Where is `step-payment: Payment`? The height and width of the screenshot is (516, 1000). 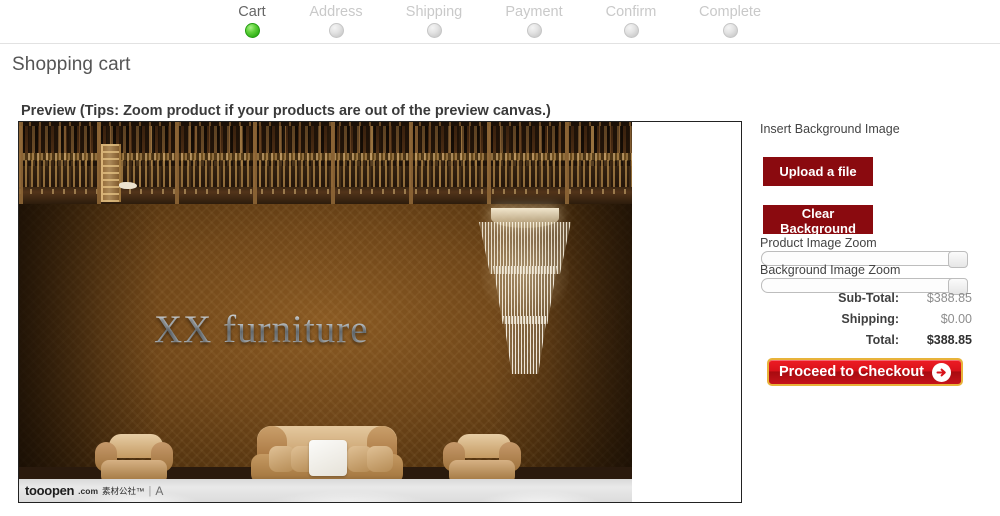
step-payment: Payment is located at coordinates (534, 21).